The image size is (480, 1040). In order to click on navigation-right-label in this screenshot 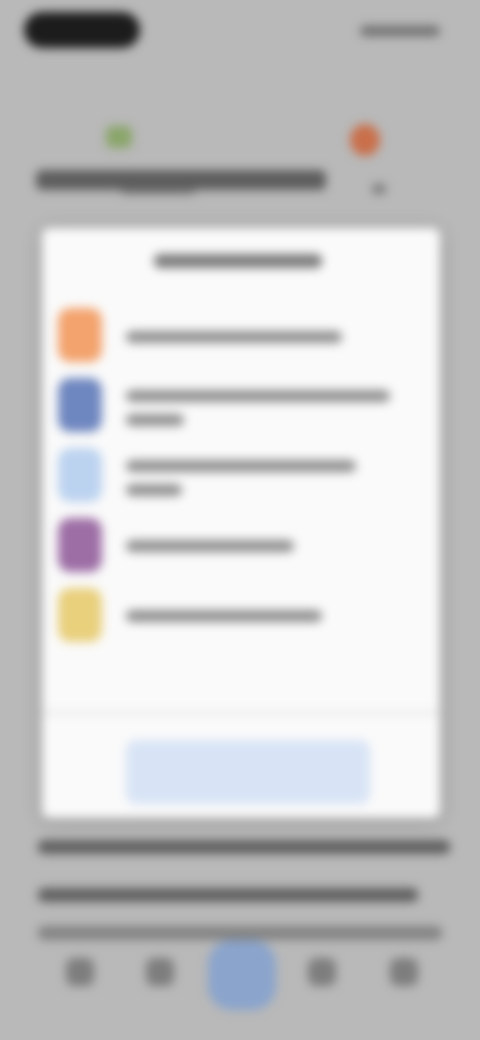, I will do `click(379, 189)`.